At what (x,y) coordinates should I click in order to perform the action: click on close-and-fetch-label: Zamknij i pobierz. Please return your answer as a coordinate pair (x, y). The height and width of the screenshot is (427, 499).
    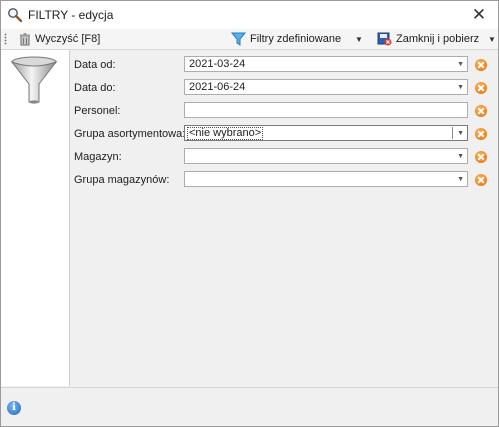
    Looking at the image, I should click on (438, 39).